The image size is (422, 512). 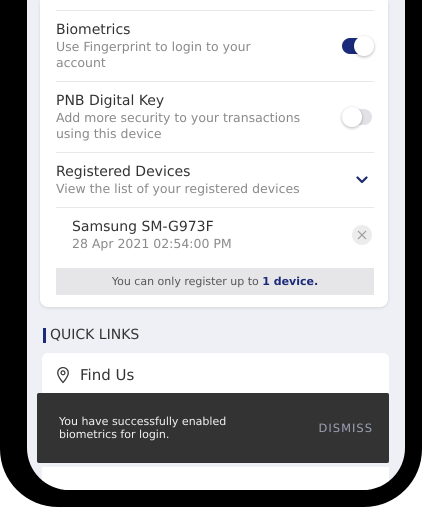 What do you see at coordinates (95, 335) in the screenshot?
I see `section-heading: QUICK LINKS` at bounding box center [95, 335].